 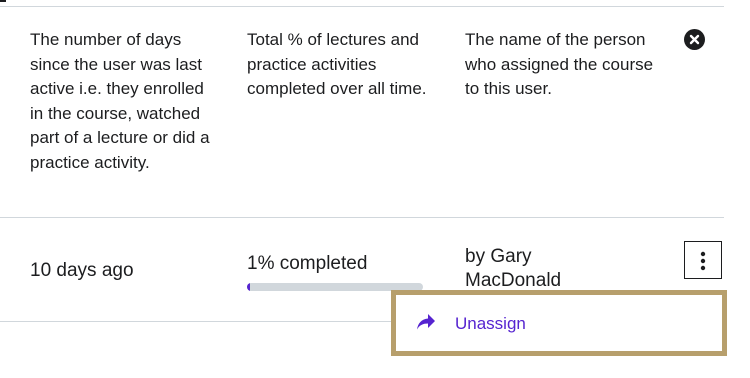 I want to click on close-button, so click(x=694, y=39).